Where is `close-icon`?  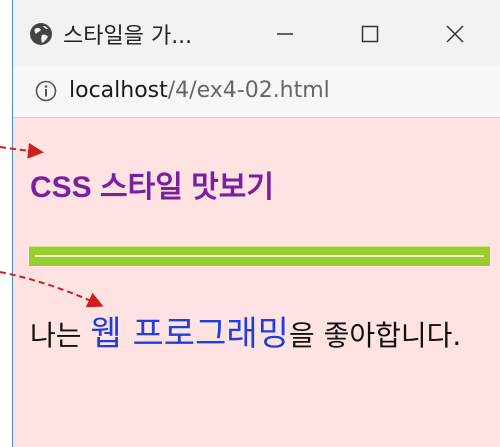 close-icon is located at coordinates (455, 34).